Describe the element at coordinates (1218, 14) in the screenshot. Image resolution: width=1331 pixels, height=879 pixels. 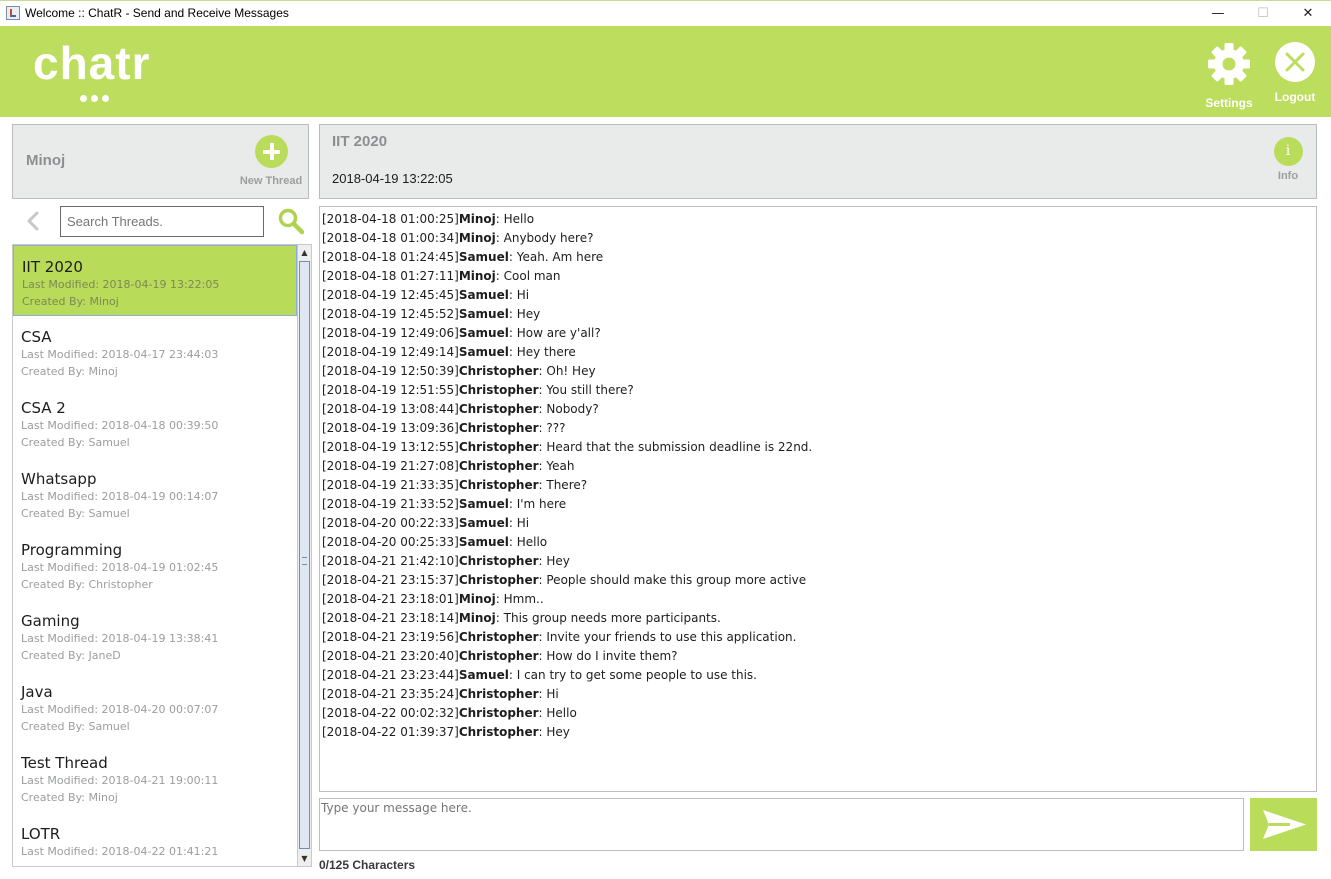
I see `minimize-button: —` at that location.